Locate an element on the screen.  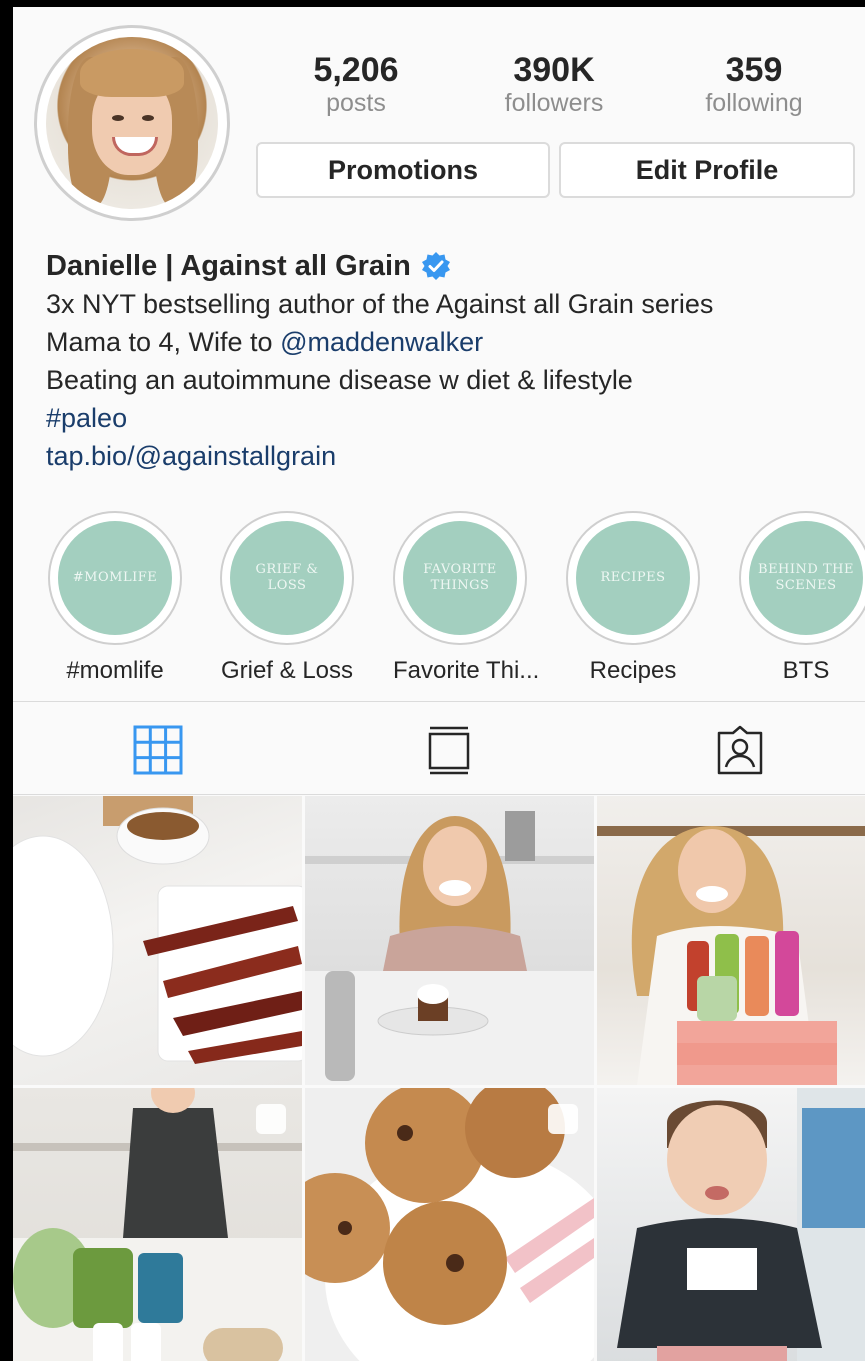
tagged-icon is located at coordinates (740, 750).